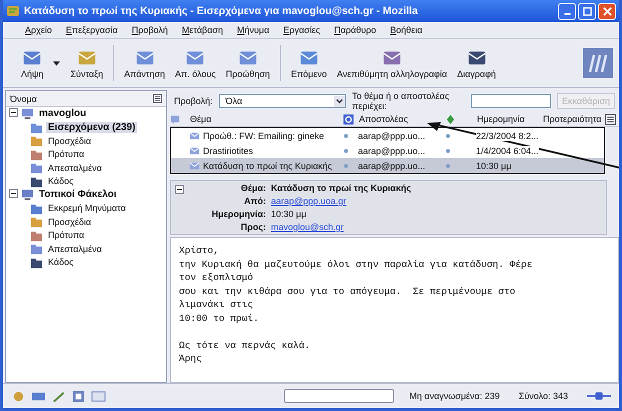 This screenshot has width=622, height=411. What do you see at coordinates (308, 63) in the screenshot?
I see `toolbar-button: Επόμενο` at bounding box center [308, 63].